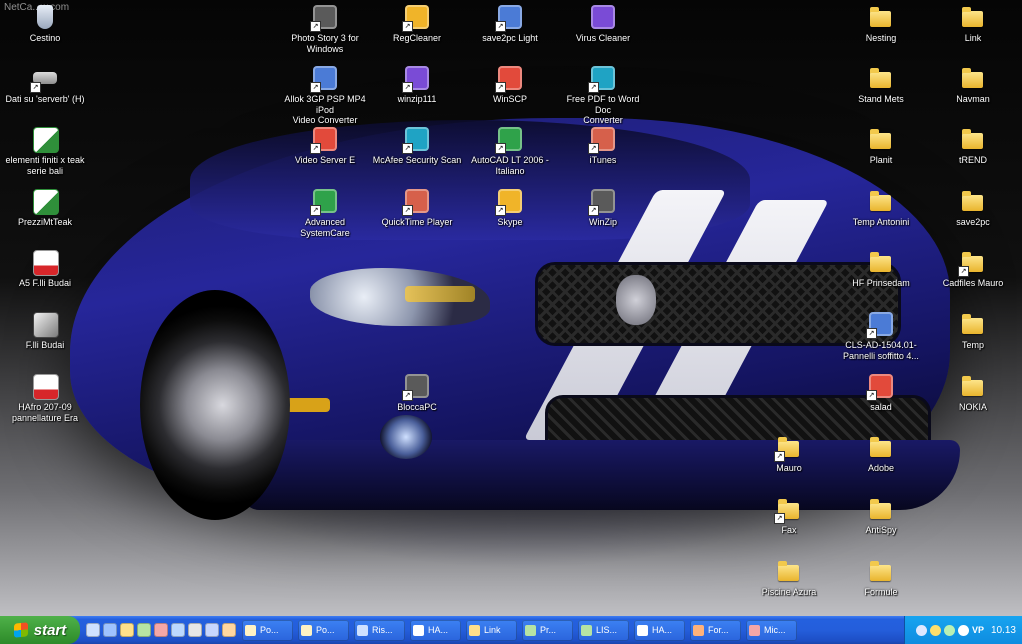 Image resolution: width=1022 pixels, height=644 pixels. I want to click on desktop-icon-temp-antonini: Temp Antonini, so click(881, 208).